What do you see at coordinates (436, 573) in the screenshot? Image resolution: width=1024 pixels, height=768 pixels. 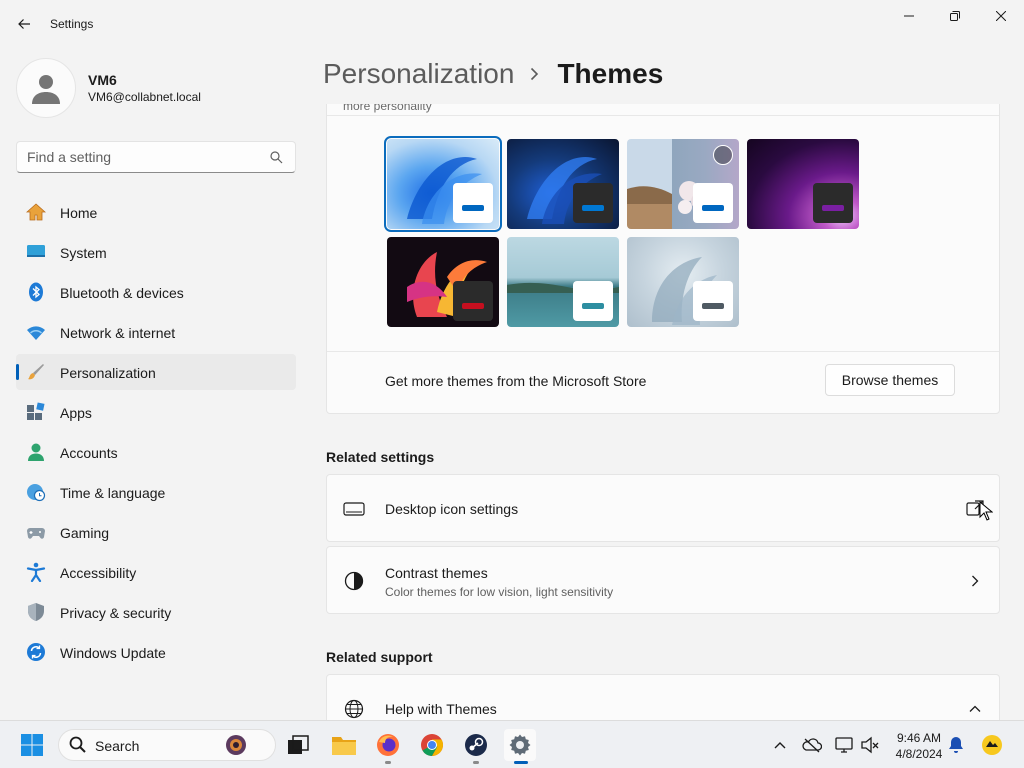 I see `row-title: Contrast themes` at bounding box center [436, 573].